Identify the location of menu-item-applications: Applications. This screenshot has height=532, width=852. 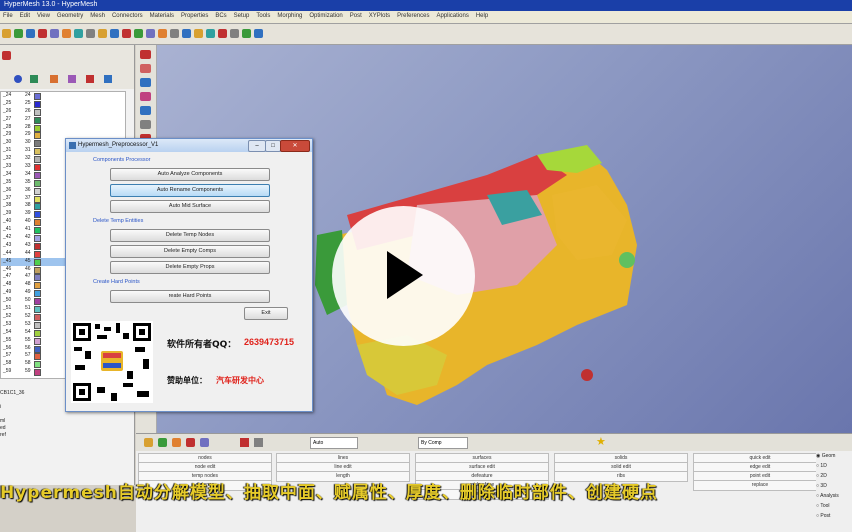
(452, 16).